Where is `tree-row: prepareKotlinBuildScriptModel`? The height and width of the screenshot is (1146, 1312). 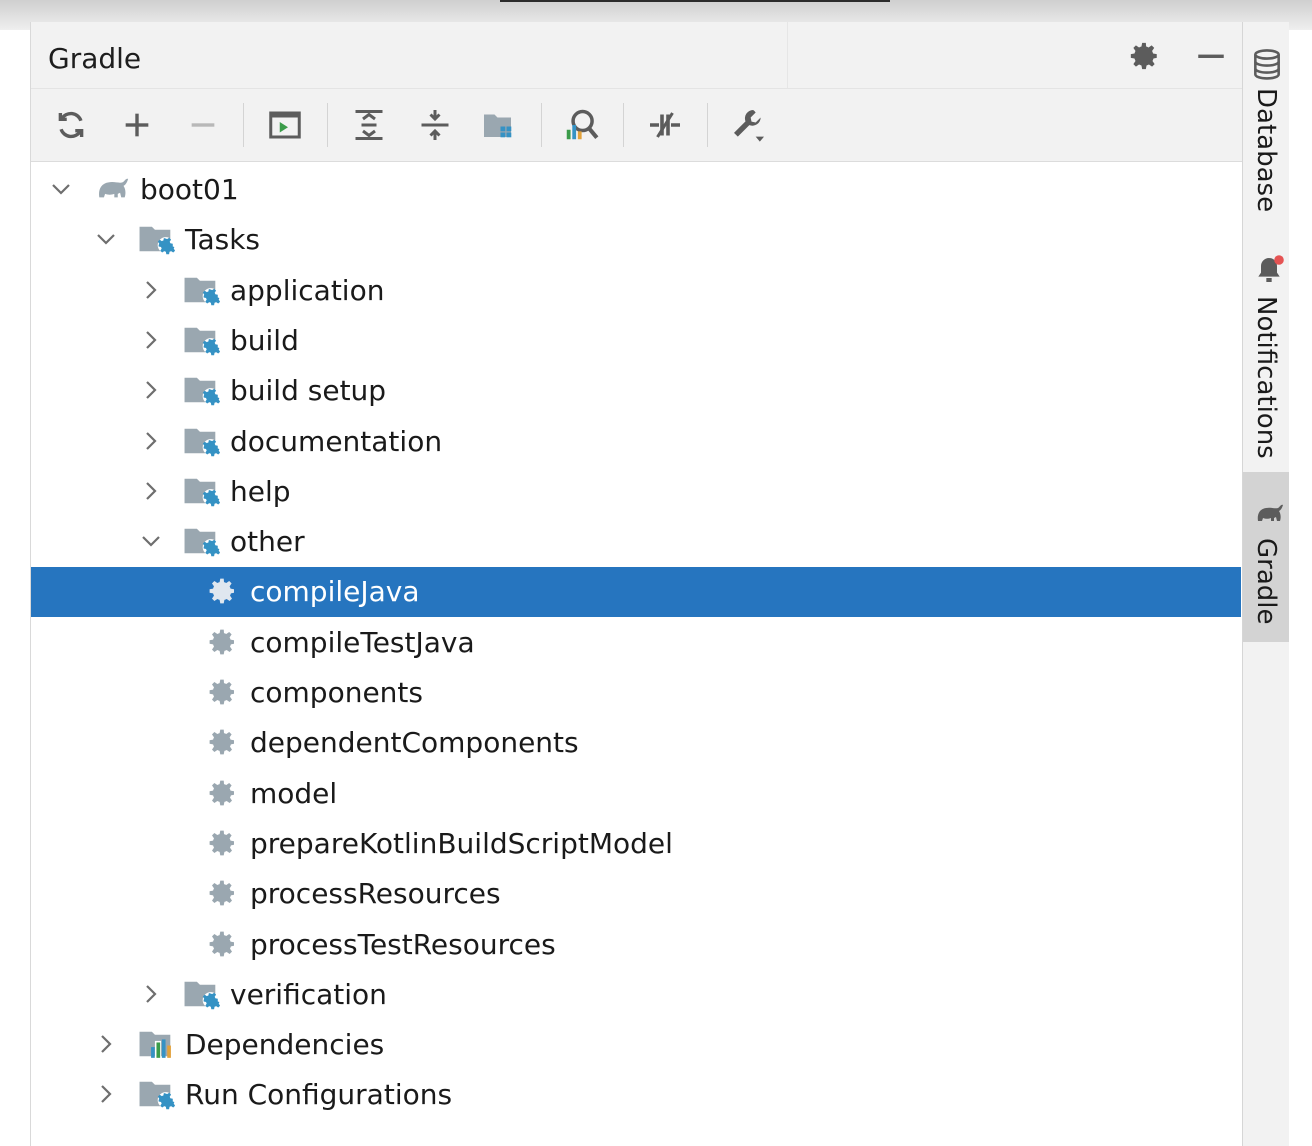
tree-row: prepareKotlinBuildScriptModel is located at coordinates (636, 844).